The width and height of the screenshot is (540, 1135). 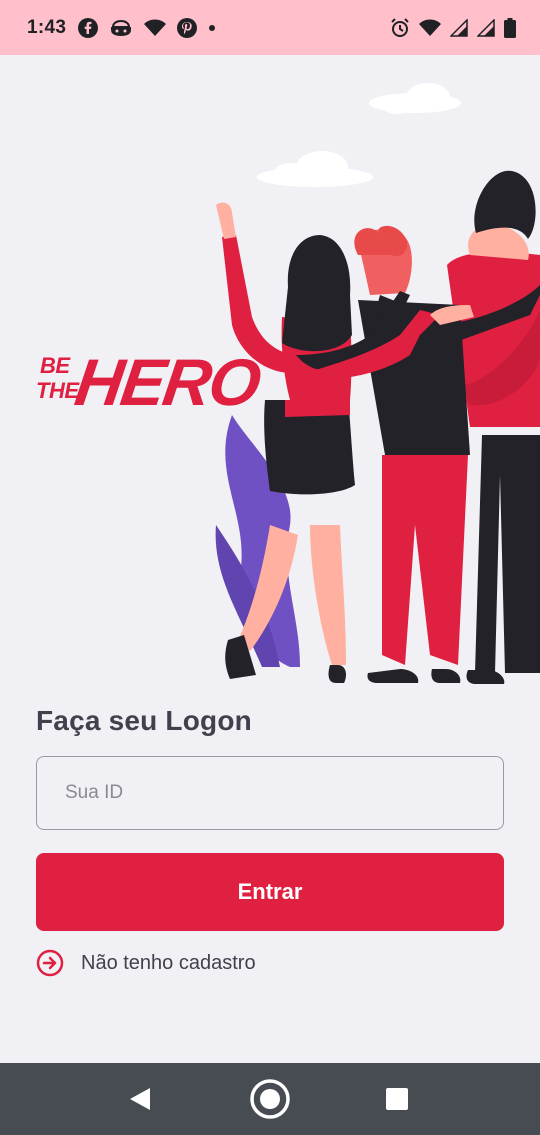 I want to click on cloud-icon, so click(x=359, y=135).